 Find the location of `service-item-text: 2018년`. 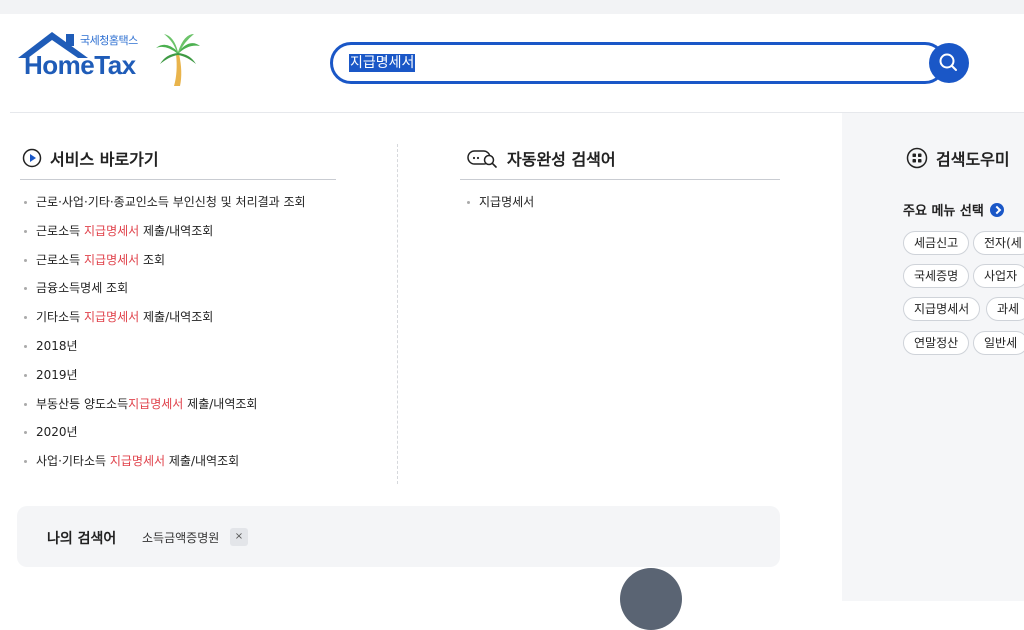

service-item-text: 2018년 is located at coordinates (57, 345).